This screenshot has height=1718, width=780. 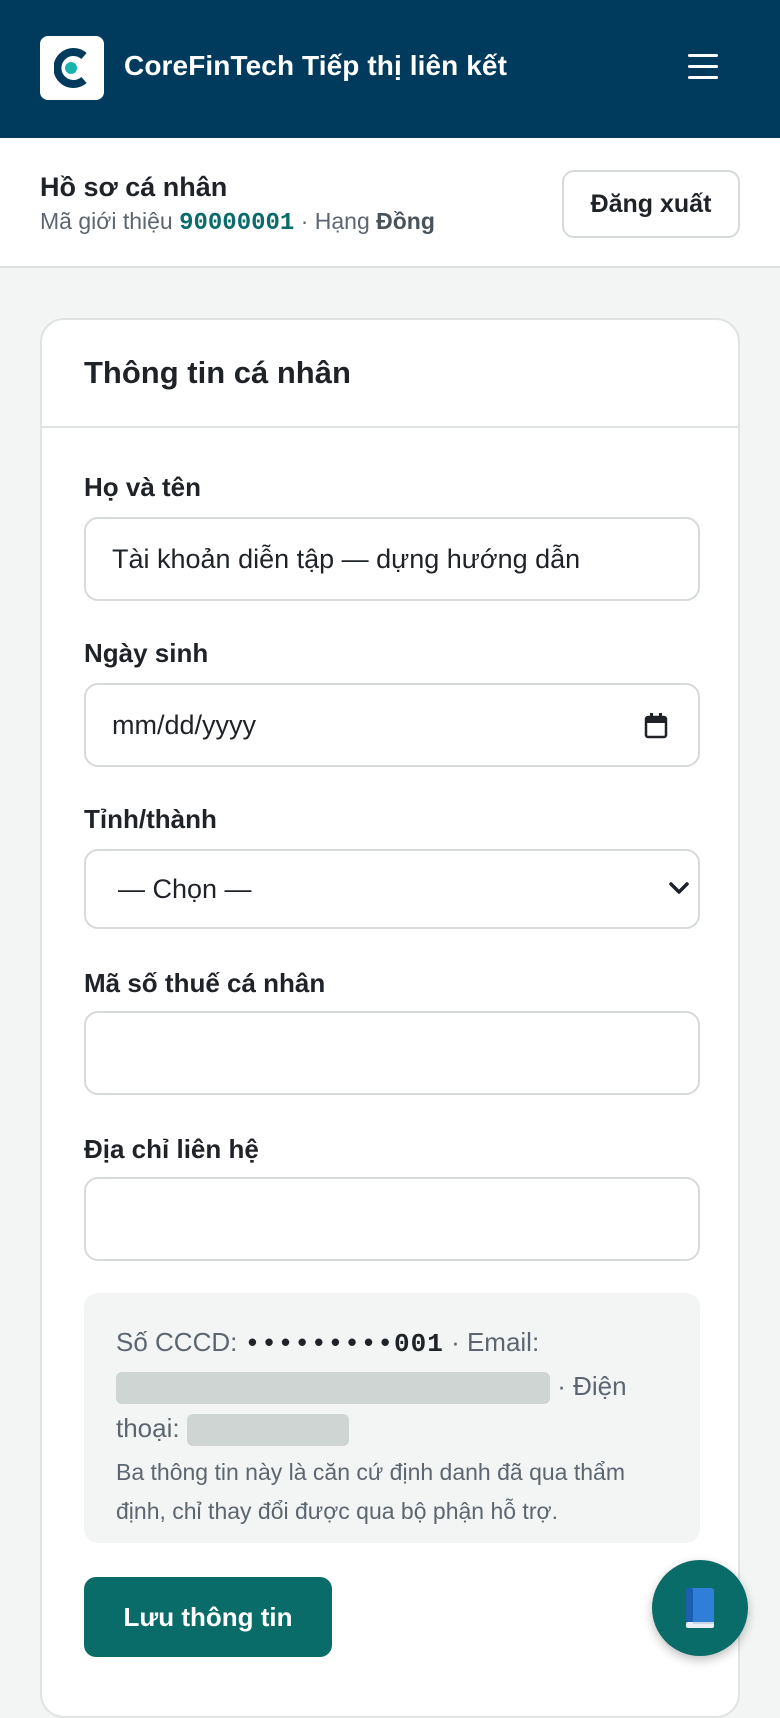 What do you see at coordinates (405, 221) in the screenshot?
I see `rank-value: Đồng` at bounding box center [405, 221].